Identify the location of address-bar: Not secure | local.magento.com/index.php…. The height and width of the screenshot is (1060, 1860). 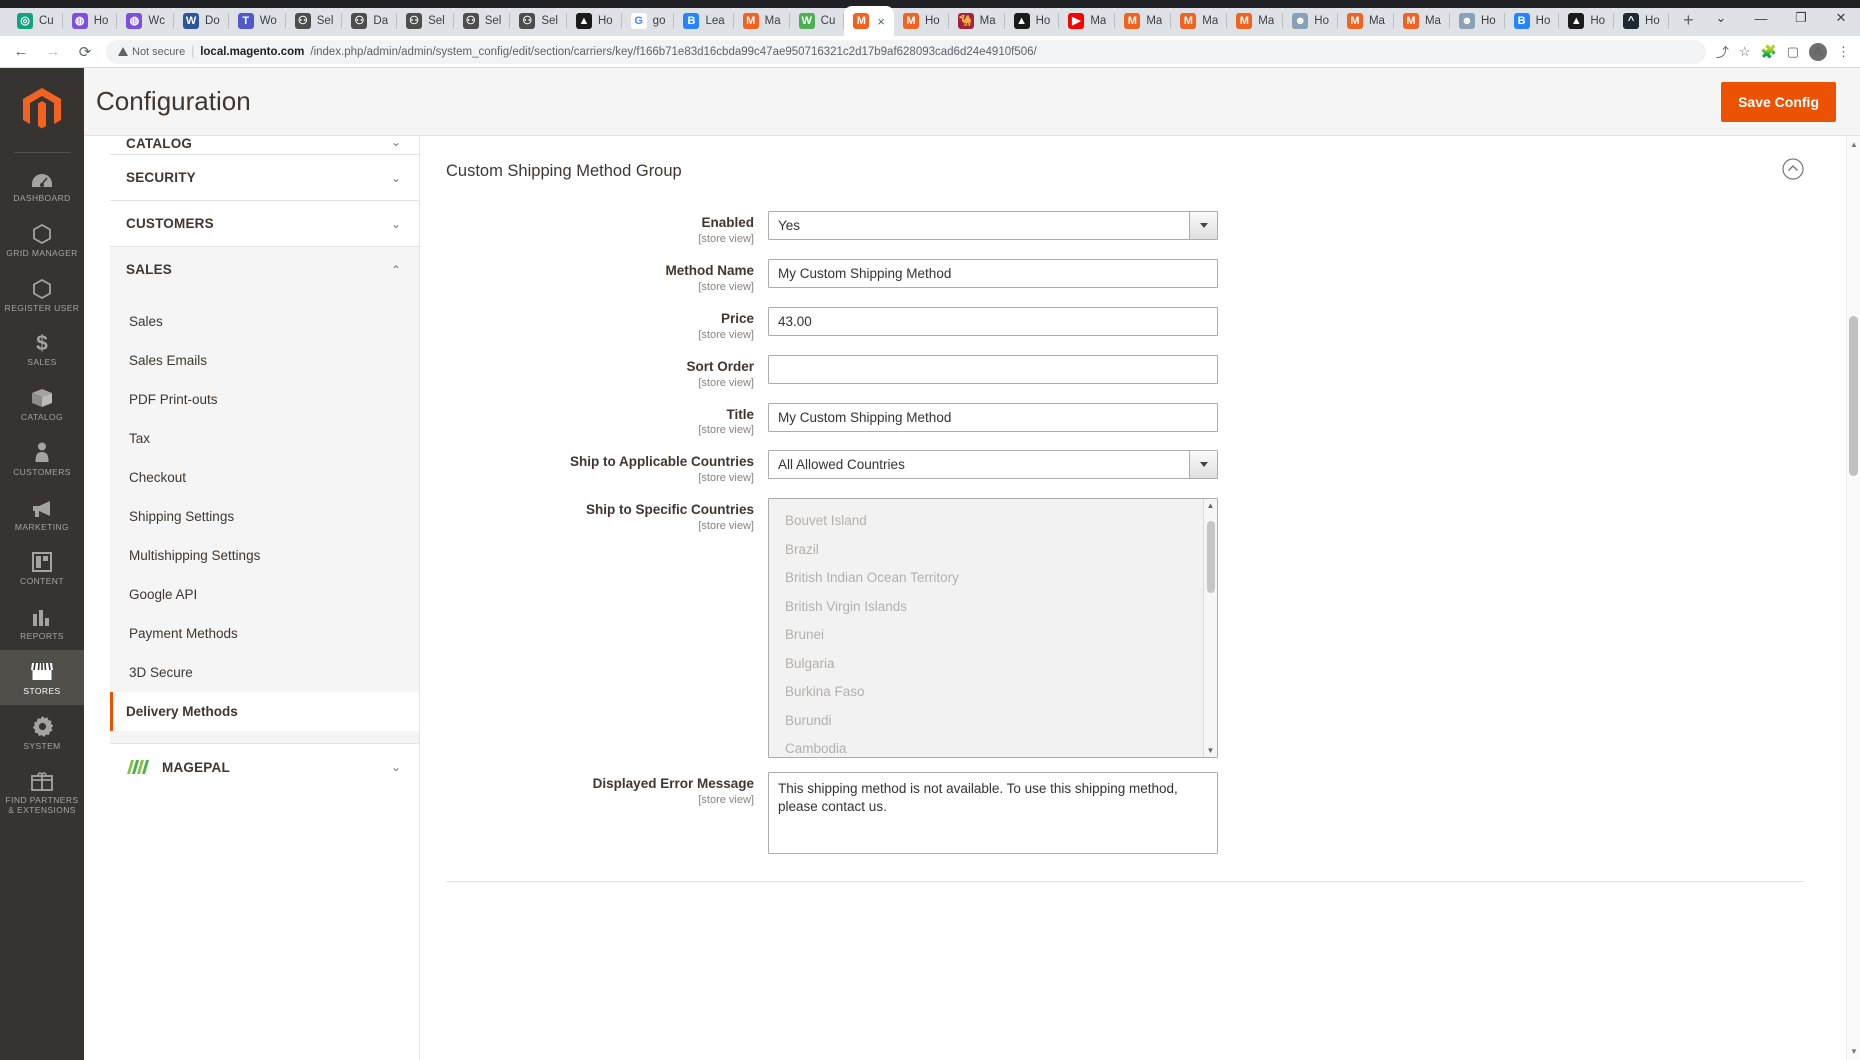
(906, 51).